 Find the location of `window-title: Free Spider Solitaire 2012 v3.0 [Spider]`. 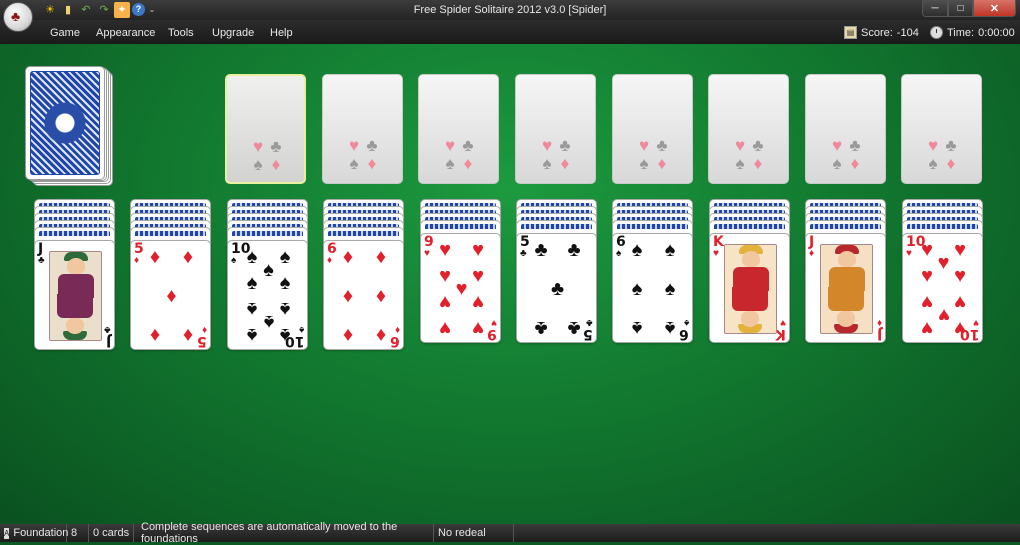

window-title: Free Spider Solitaire 2012 v3.0 [Spider] is located at coordinates (510, 10).